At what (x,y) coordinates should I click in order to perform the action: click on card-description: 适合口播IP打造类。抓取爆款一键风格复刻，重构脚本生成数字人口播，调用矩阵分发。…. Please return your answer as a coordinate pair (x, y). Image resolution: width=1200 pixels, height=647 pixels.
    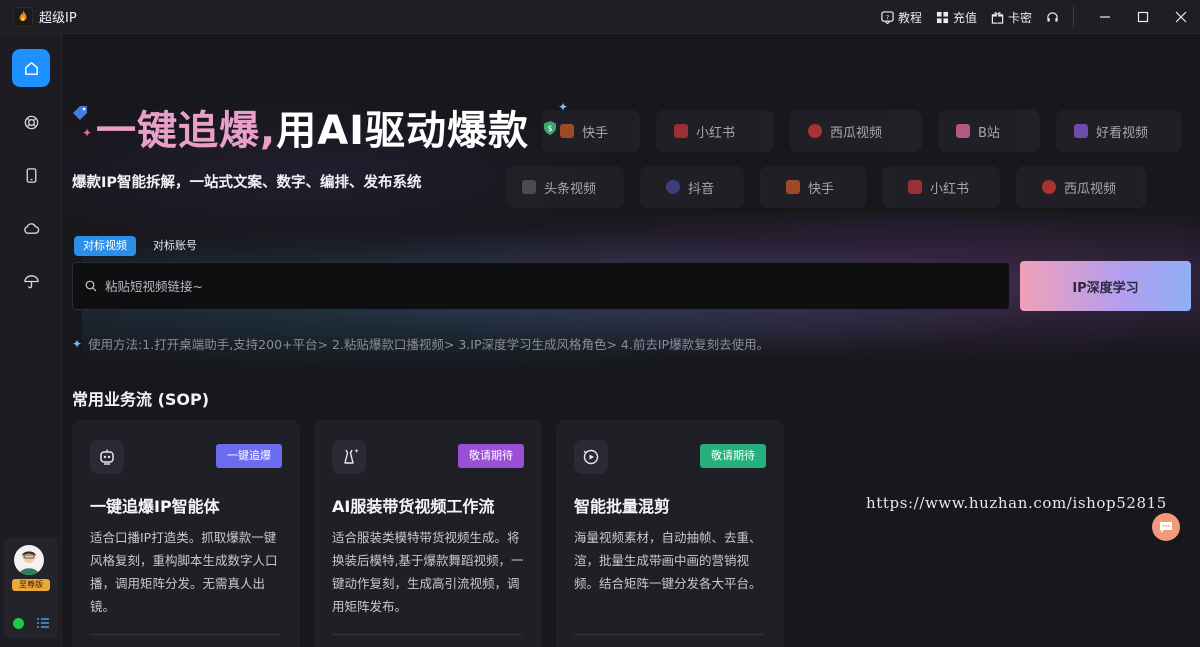
    Looking at the image, I should click on (184, 572).